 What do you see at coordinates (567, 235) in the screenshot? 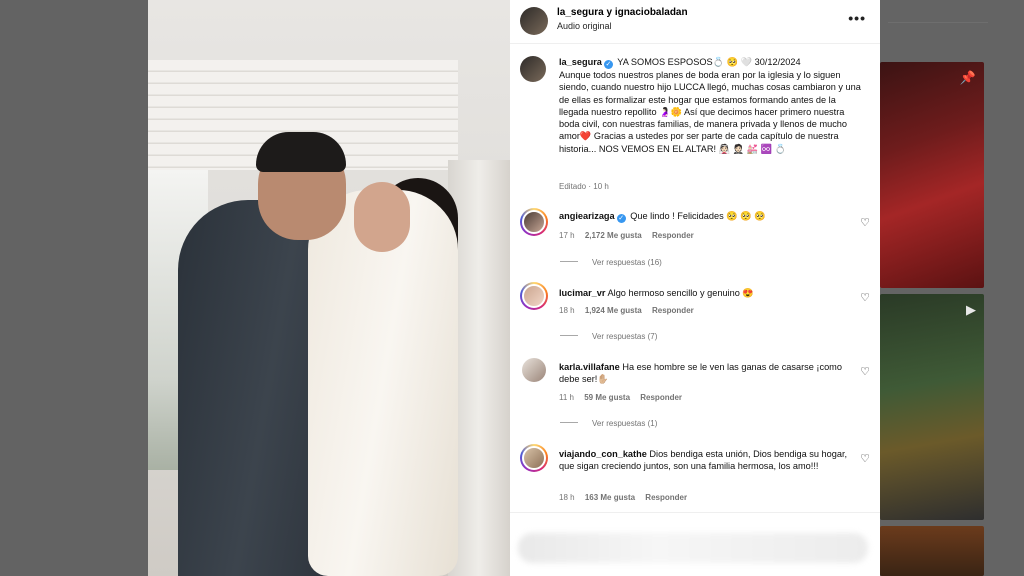
I see `comment-time: 17 h` at bounding box center [567, 235].